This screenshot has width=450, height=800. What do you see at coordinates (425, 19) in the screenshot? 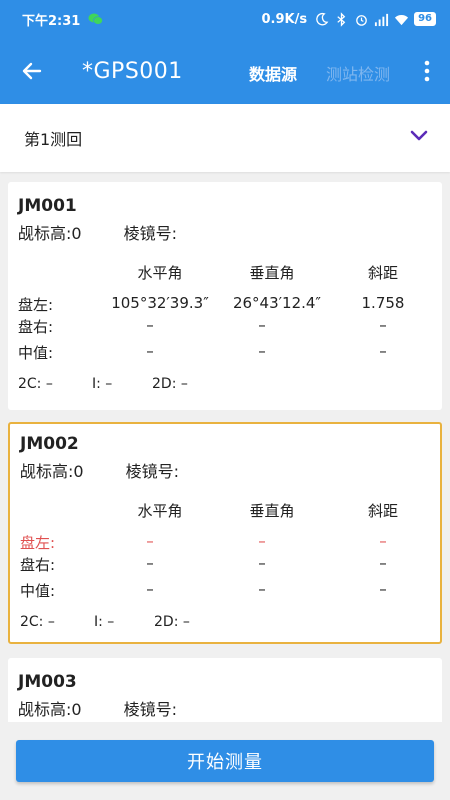
I see `battery-level: 96` at bounding box center [425, 19].